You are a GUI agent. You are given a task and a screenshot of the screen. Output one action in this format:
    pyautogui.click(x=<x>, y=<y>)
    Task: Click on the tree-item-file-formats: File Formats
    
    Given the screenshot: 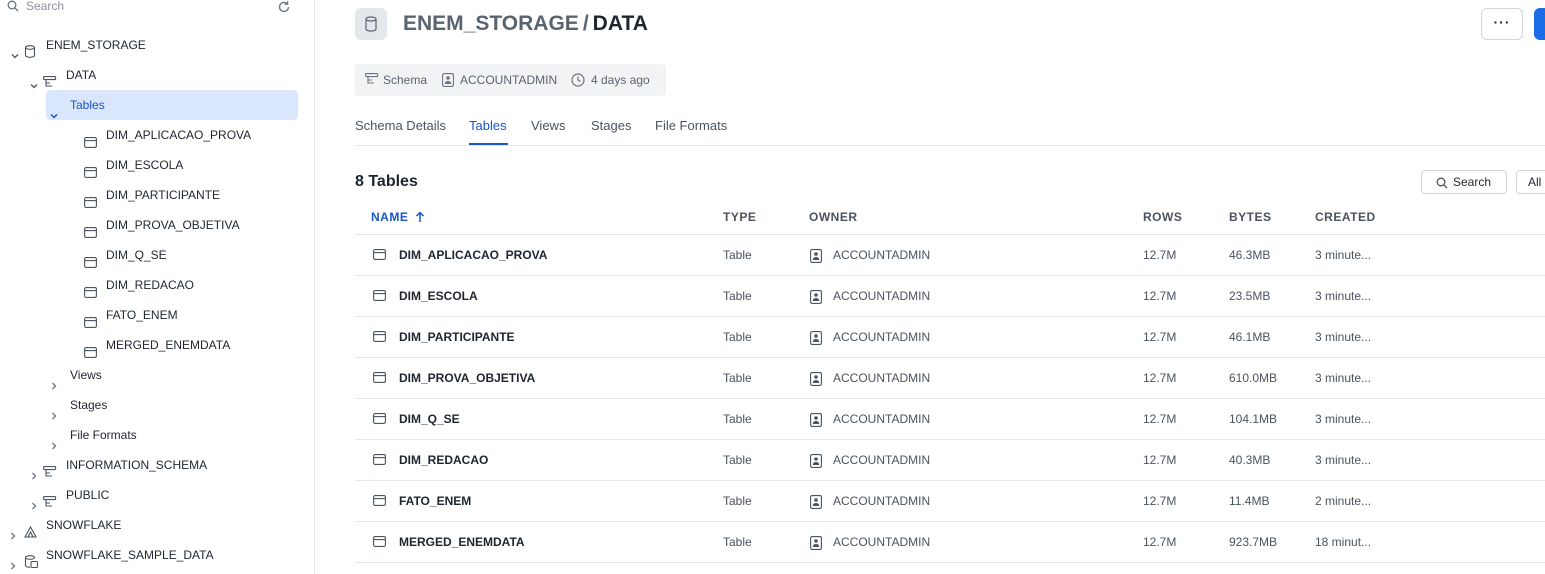 What is the action you would take?
    pyautogui.click(x=157, y=435)
    